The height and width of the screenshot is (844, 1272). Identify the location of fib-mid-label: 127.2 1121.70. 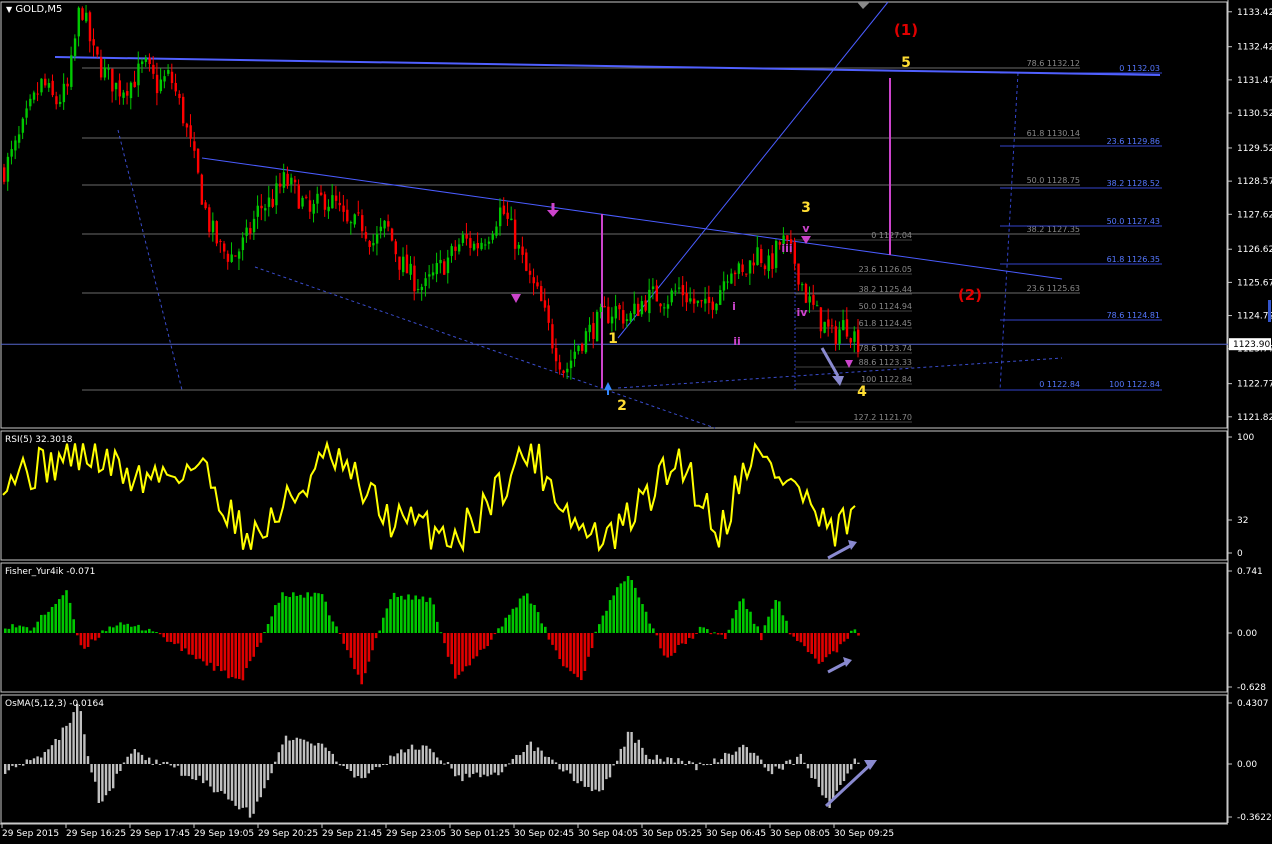
(882, 417).